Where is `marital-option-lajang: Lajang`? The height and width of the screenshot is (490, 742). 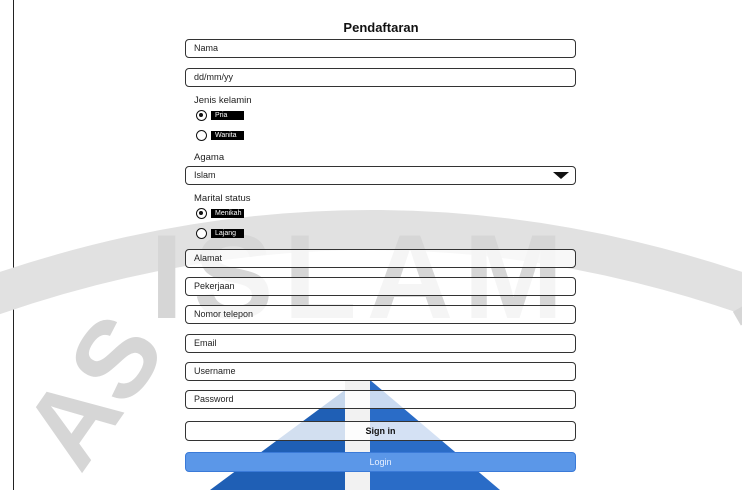 marital-option-lajang: Lajang is located at coordinates (227, 233).